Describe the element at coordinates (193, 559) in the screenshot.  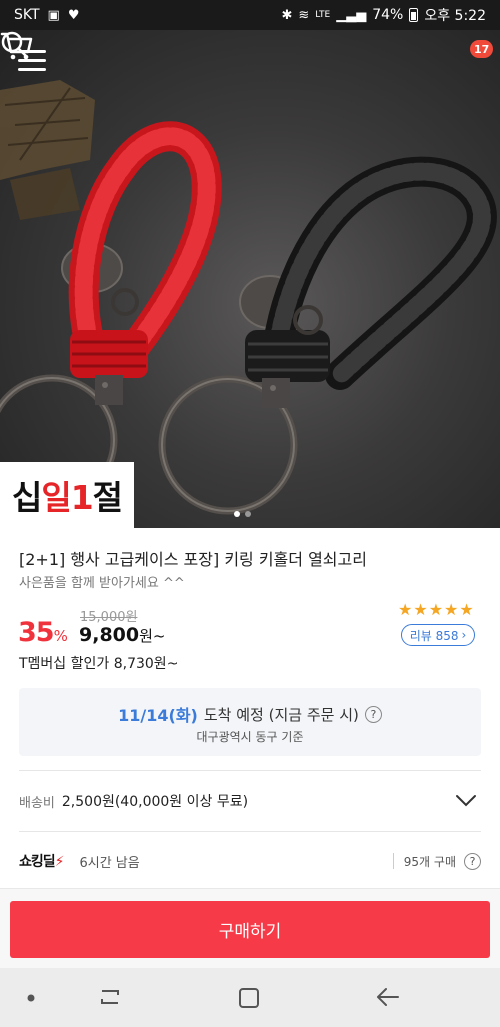
I see `product-title: [2+1] 행사 고급케이스 포장] 키링 키홀더 열쇠고리` at that location.